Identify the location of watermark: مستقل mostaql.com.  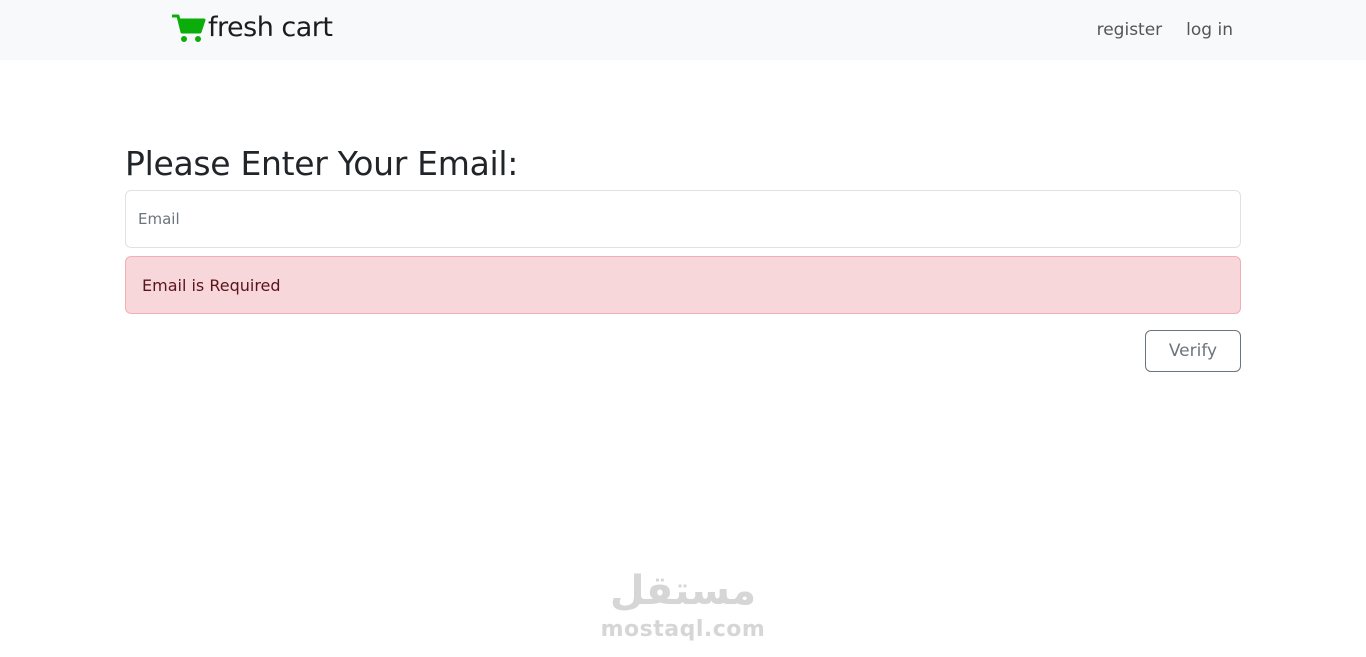
(683, 604).